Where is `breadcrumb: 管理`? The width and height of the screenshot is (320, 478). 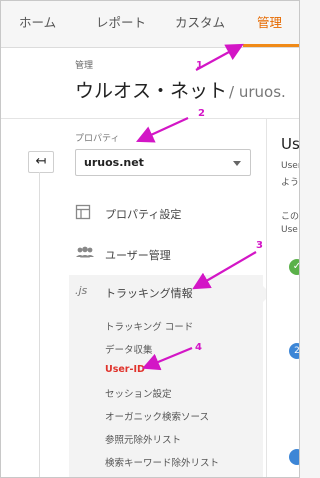 breadcrumb: 管理 is located at coordinates (84, 66).